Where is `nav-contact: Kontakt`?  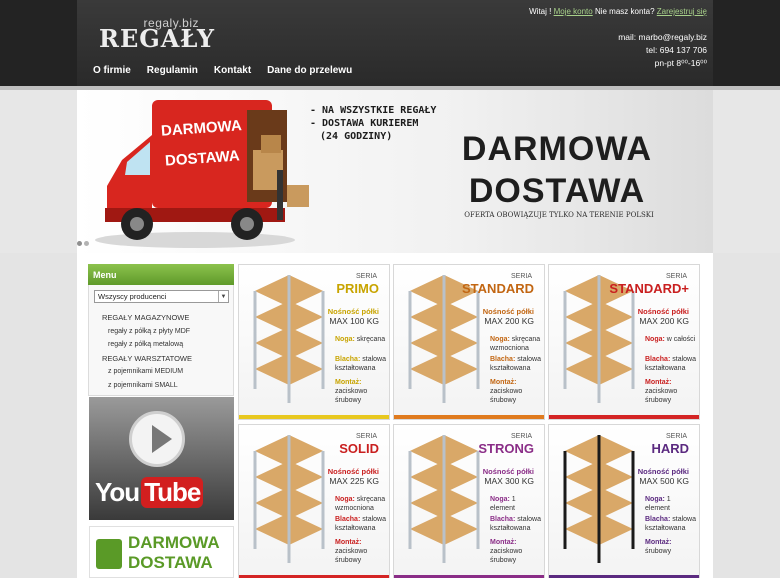 nav-contact: Kontakt is located at coordinates (232, 72).